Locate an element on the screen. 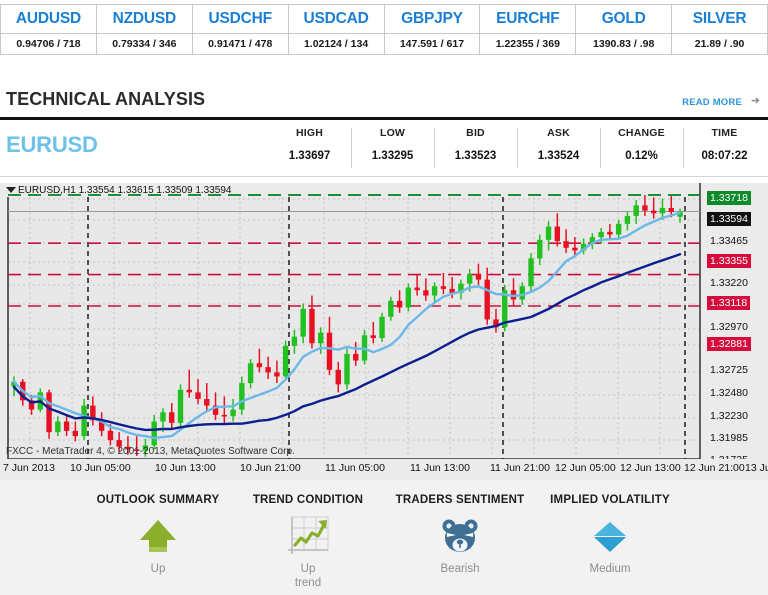 This screenshot has width=768, height=595. time-axis-label: 11 Jun 05:00 is located at coordinates (355, 468).